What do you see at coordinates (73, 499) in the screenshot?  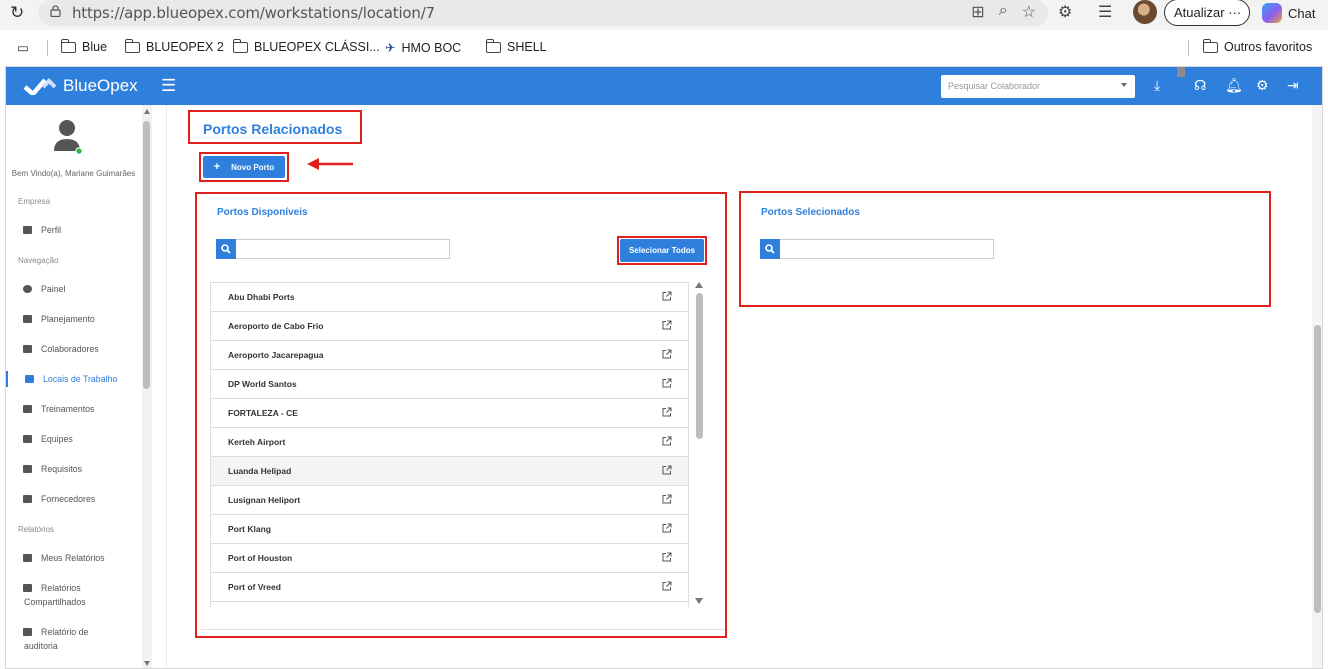 I see `sidebar-item-fornecedores: Fornecedores` at bounding box center [73, 499].